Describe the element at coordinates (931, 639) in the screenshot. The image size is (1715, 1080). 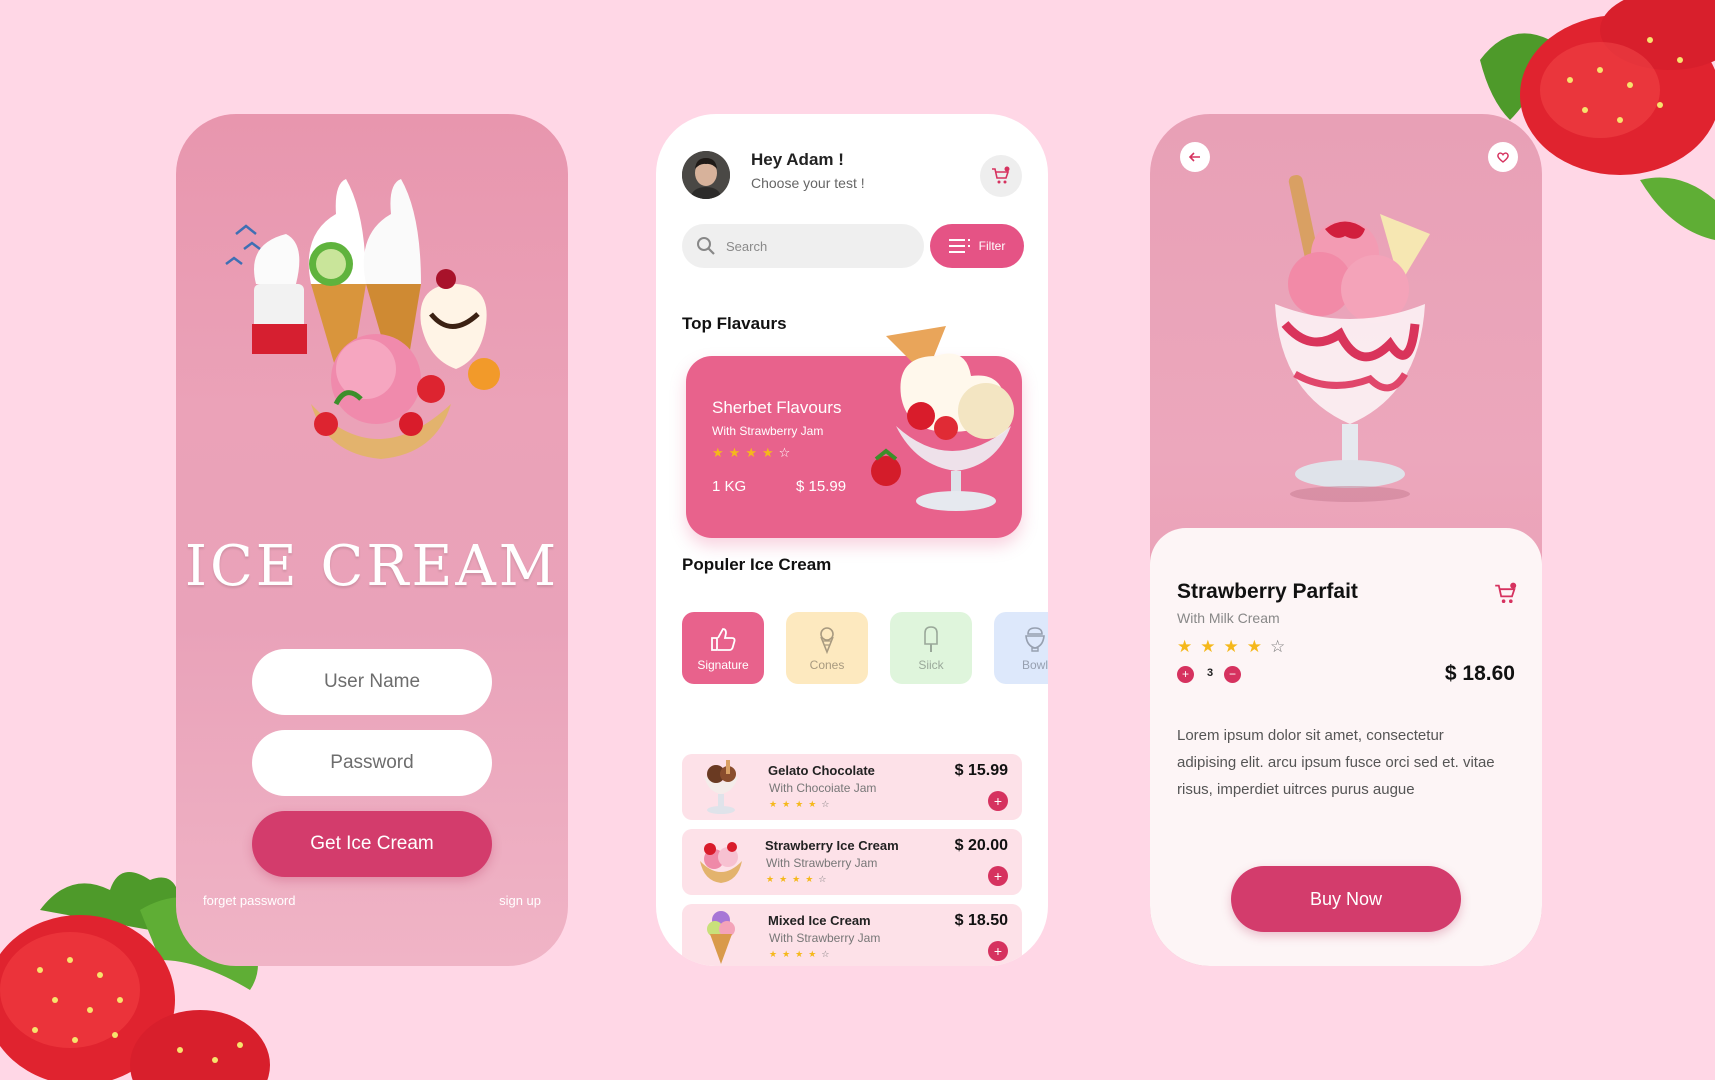
I see `popsicle-icon` at that location.